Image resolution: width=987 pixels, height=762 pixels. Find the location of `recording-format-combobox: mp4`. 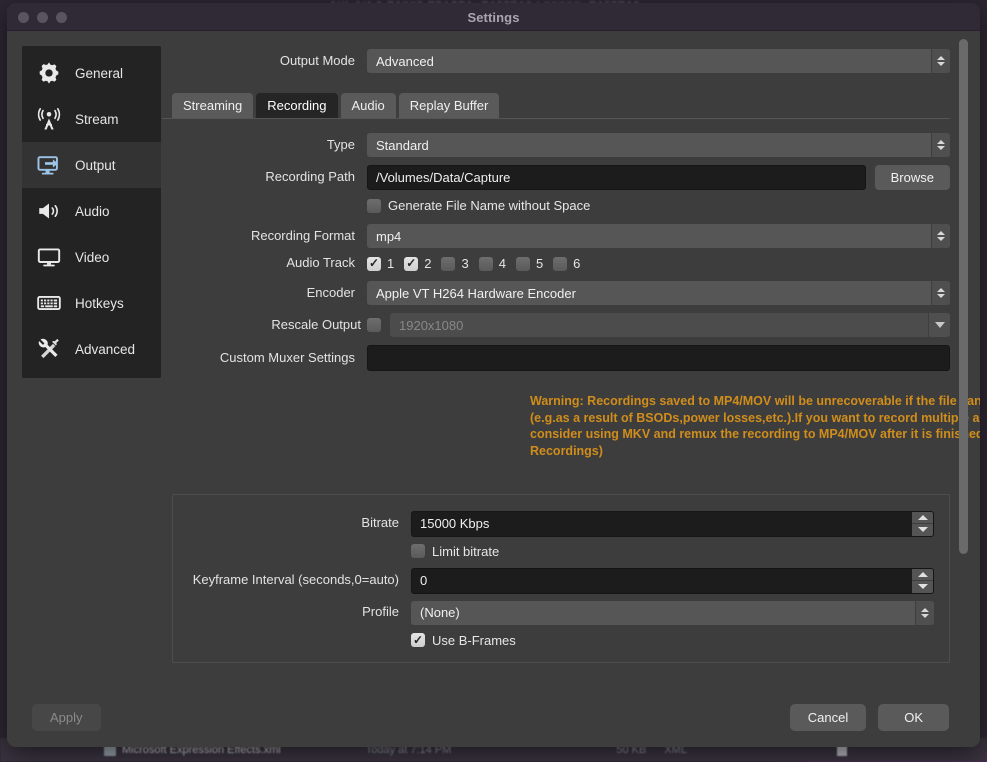

recording-format-combobox: mp4 is located at coordinates (658, 236).